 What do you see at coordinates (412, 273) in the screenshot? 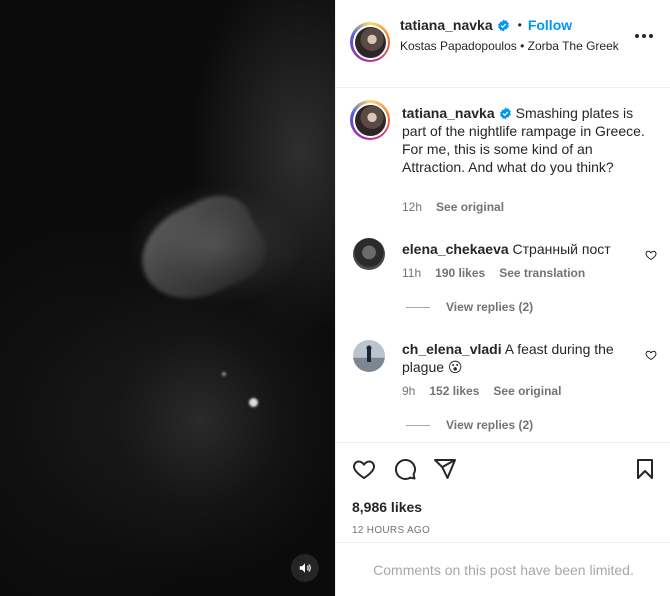
I see `comment-time: 11h` at bounding box center [412, 273].